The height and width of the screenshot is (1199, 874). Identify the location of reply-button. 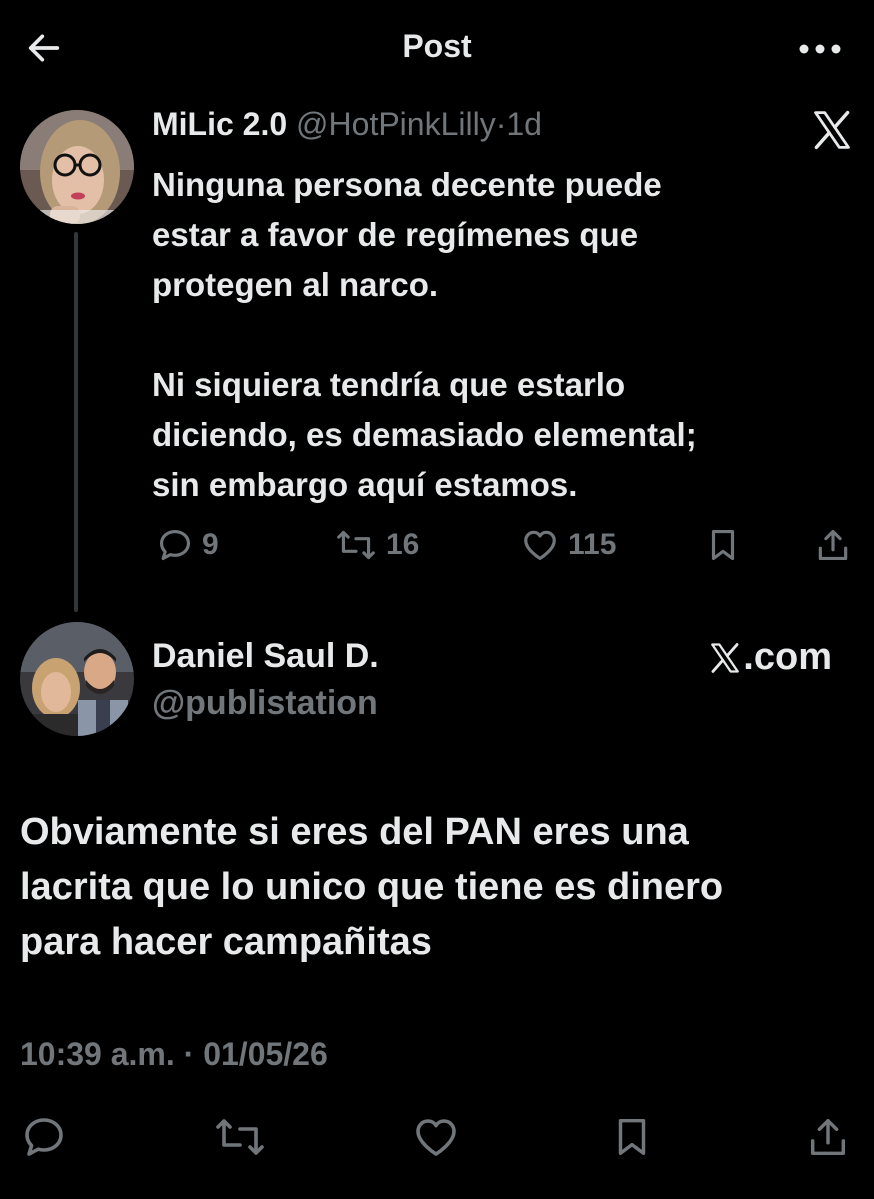
(44, 1137).